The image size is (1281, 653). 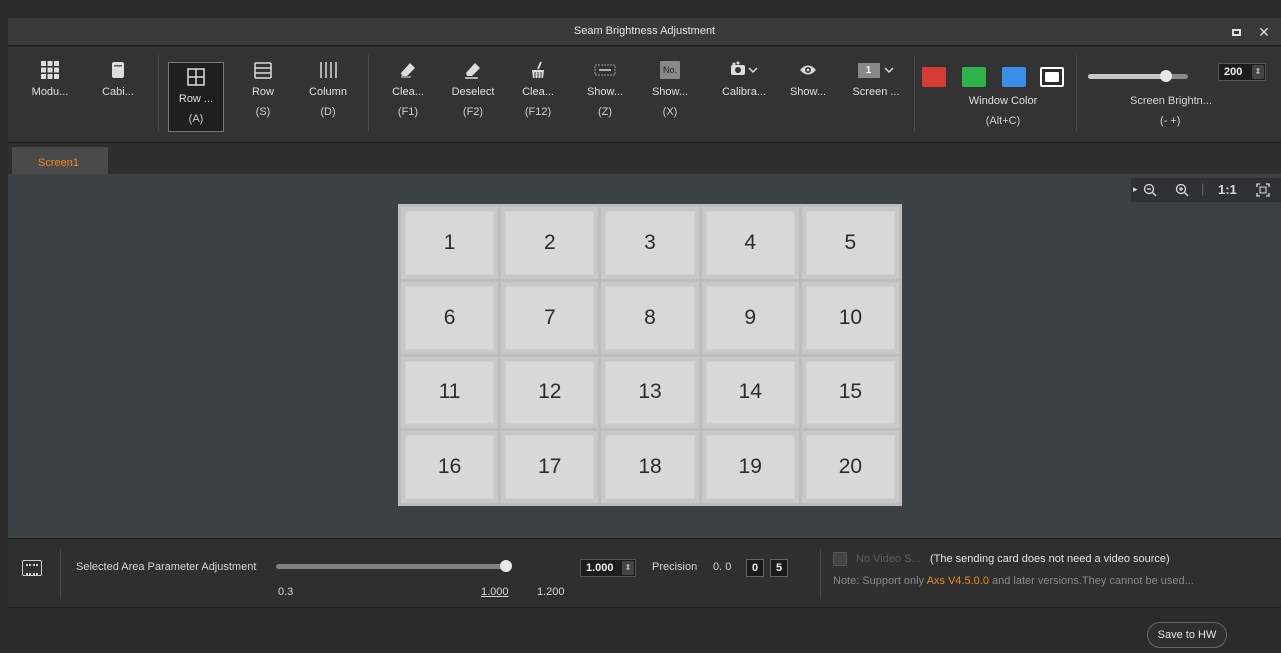 I want to click on zoom-in-icon, so click(x=1182, y=190).